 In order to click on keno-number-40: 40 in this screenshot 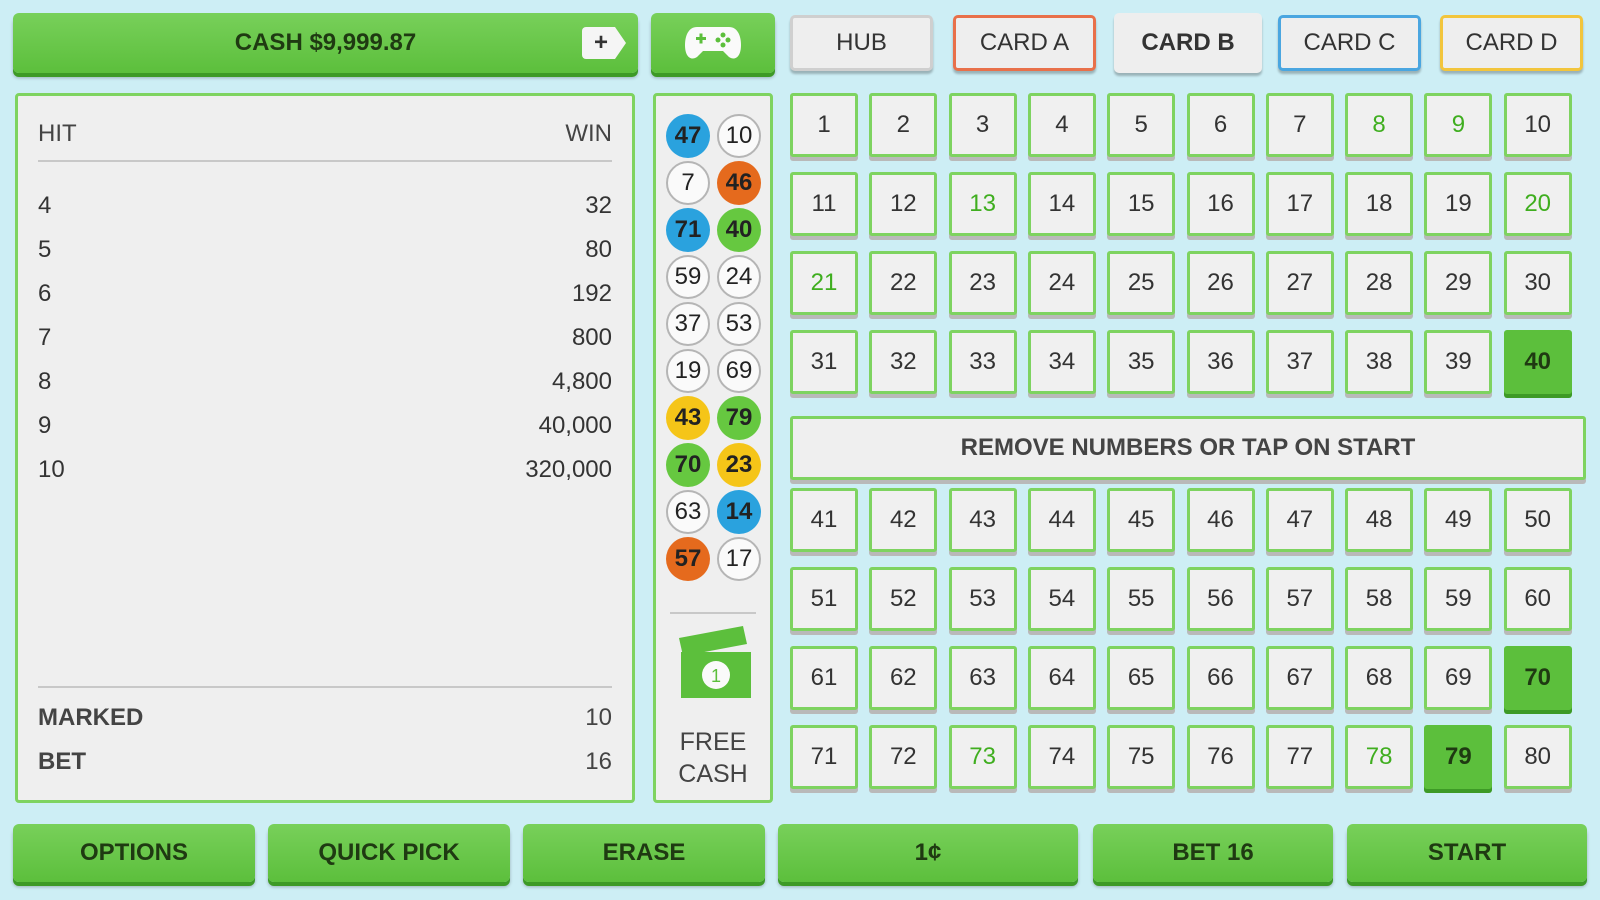, I will do `click(1537, 362)`.